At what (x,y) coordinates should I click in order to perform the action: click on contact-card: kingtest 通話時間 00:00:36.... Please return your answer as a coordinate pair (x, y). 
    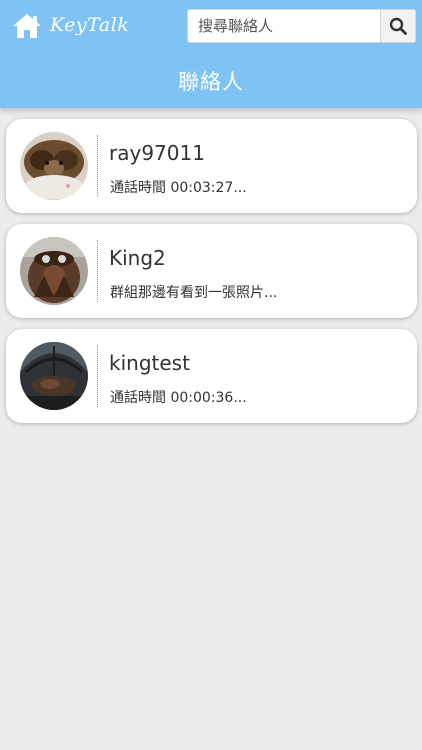
    Looking at the image, I should click on (211, 376).